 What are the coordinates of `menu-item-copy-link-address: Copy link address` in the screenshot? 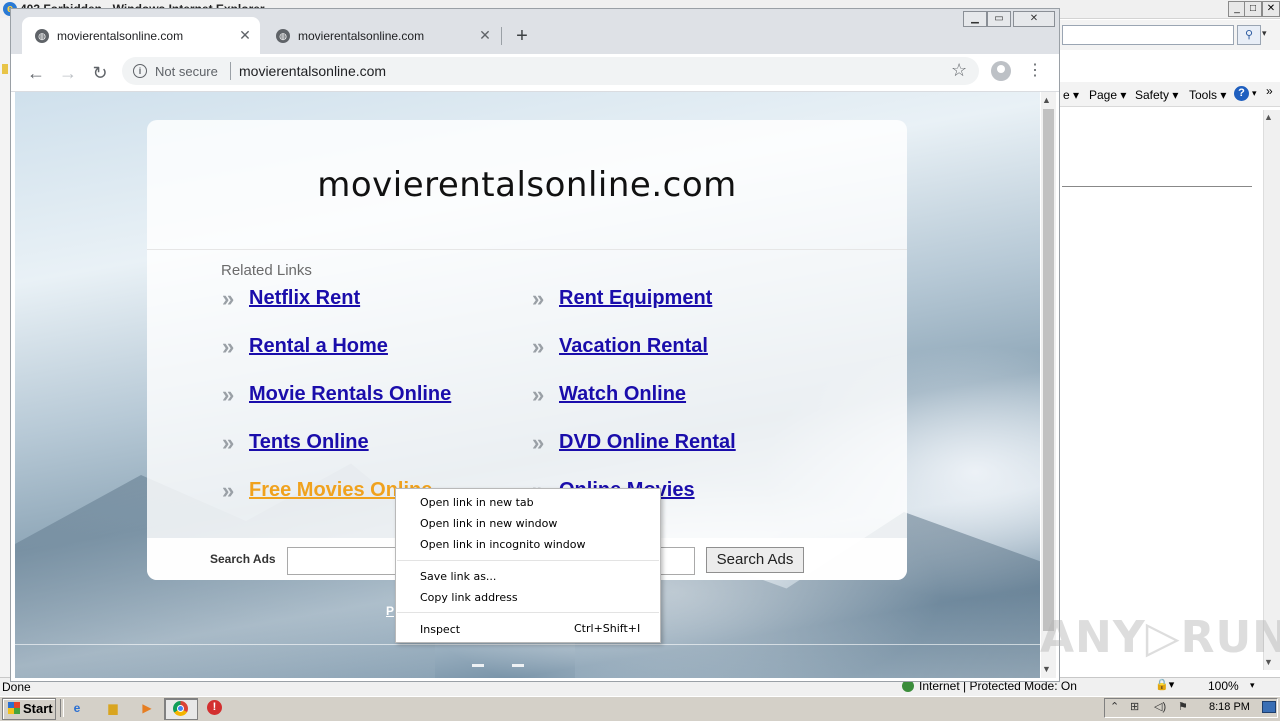 It's located at (469, 597).